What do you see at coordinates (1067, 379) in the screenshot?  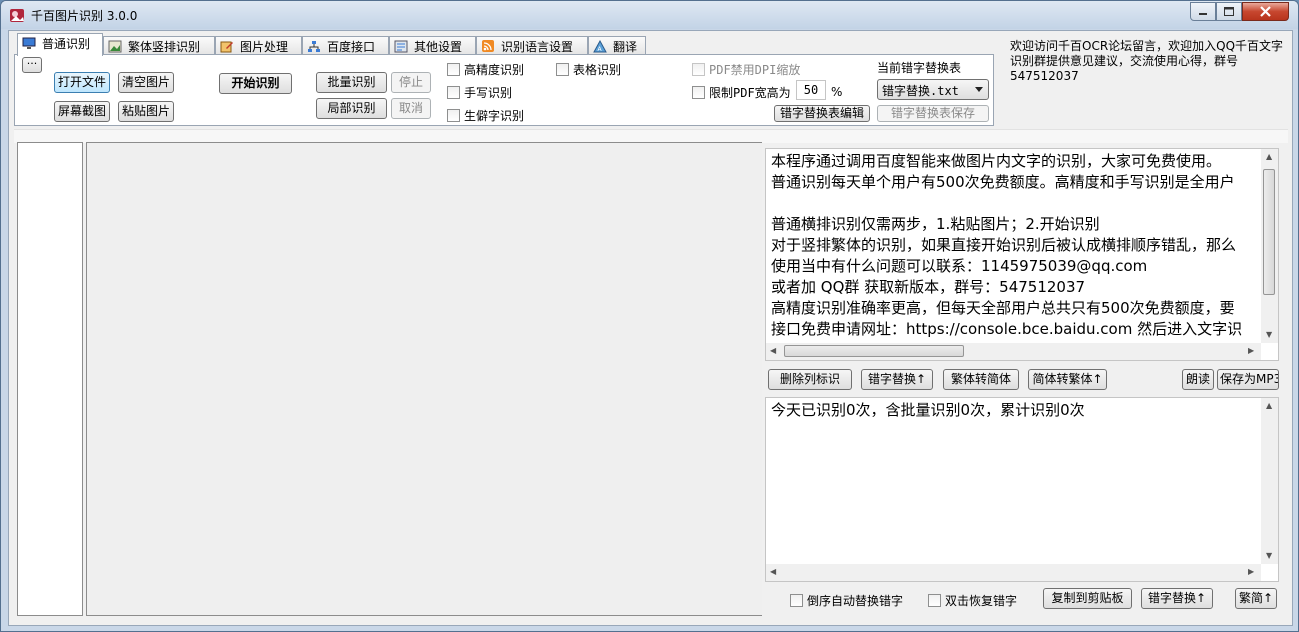 I see `simp-to-trad-button: 简体转繁体↑` at bounding box center [1067, 379].